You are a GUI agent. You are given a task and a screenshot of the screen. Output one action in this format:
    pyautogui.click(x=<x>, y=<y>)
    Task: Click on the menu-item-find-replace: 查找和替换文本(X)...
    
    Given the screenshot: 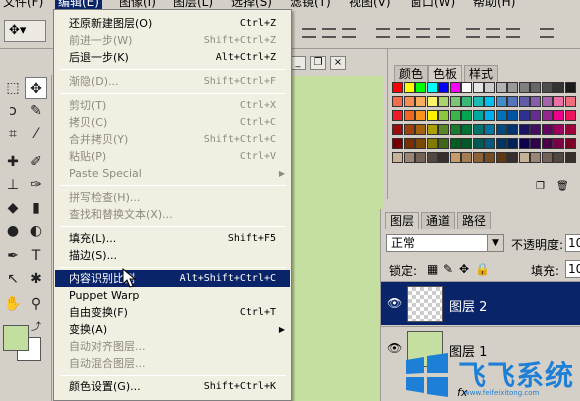 What is the action you would take?
    pyautogui.click(x=172, y=214)
    